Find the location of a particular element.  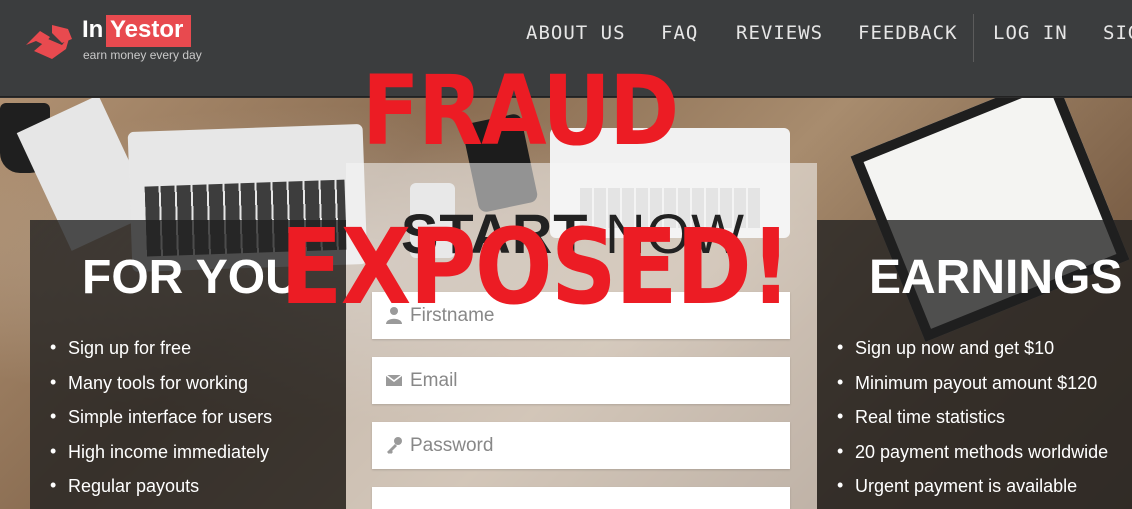

list-item: Urgent payment is available is located at coordinates (972, 492).